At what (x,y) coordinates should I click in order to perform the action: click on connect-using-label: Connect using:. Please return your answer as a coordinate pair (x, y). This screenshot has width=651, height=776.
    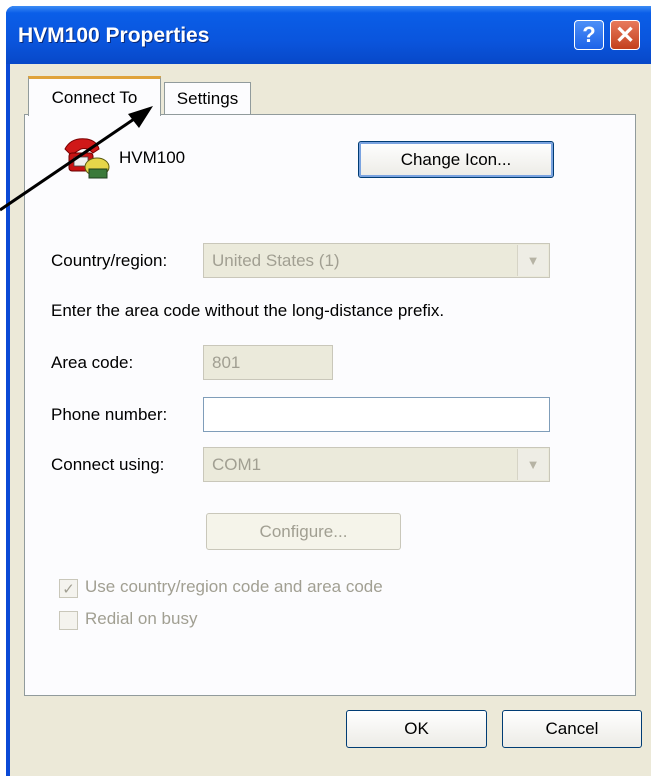
    Looking at the image, I should click on (108, 464).